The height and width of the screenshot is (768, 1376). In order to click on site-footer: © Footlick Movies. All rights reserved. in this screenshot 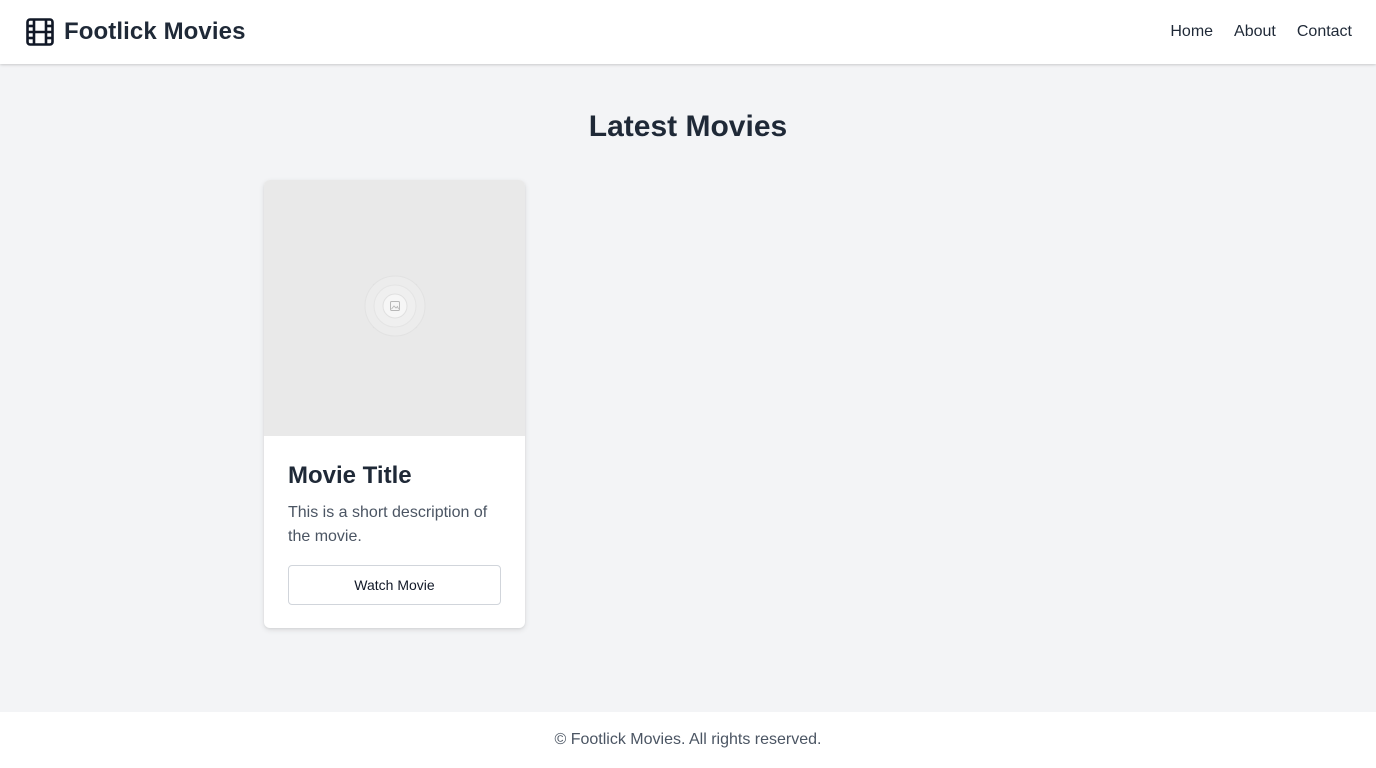, I will do `click(688, 740)`.